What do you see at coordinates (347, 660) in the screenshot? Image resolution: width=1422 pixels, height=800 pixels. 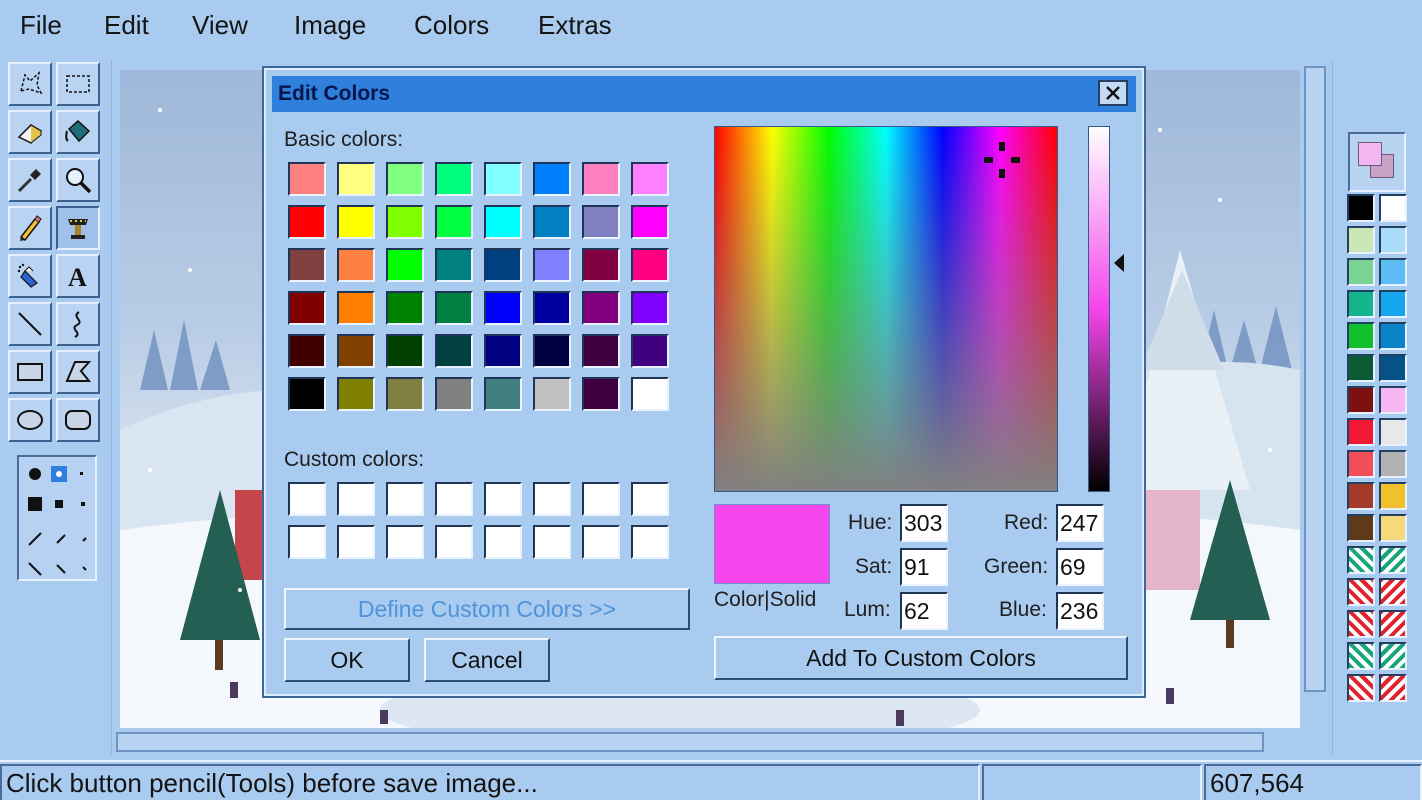 I see `ok-button: OK` at bounding box center [347, 660].